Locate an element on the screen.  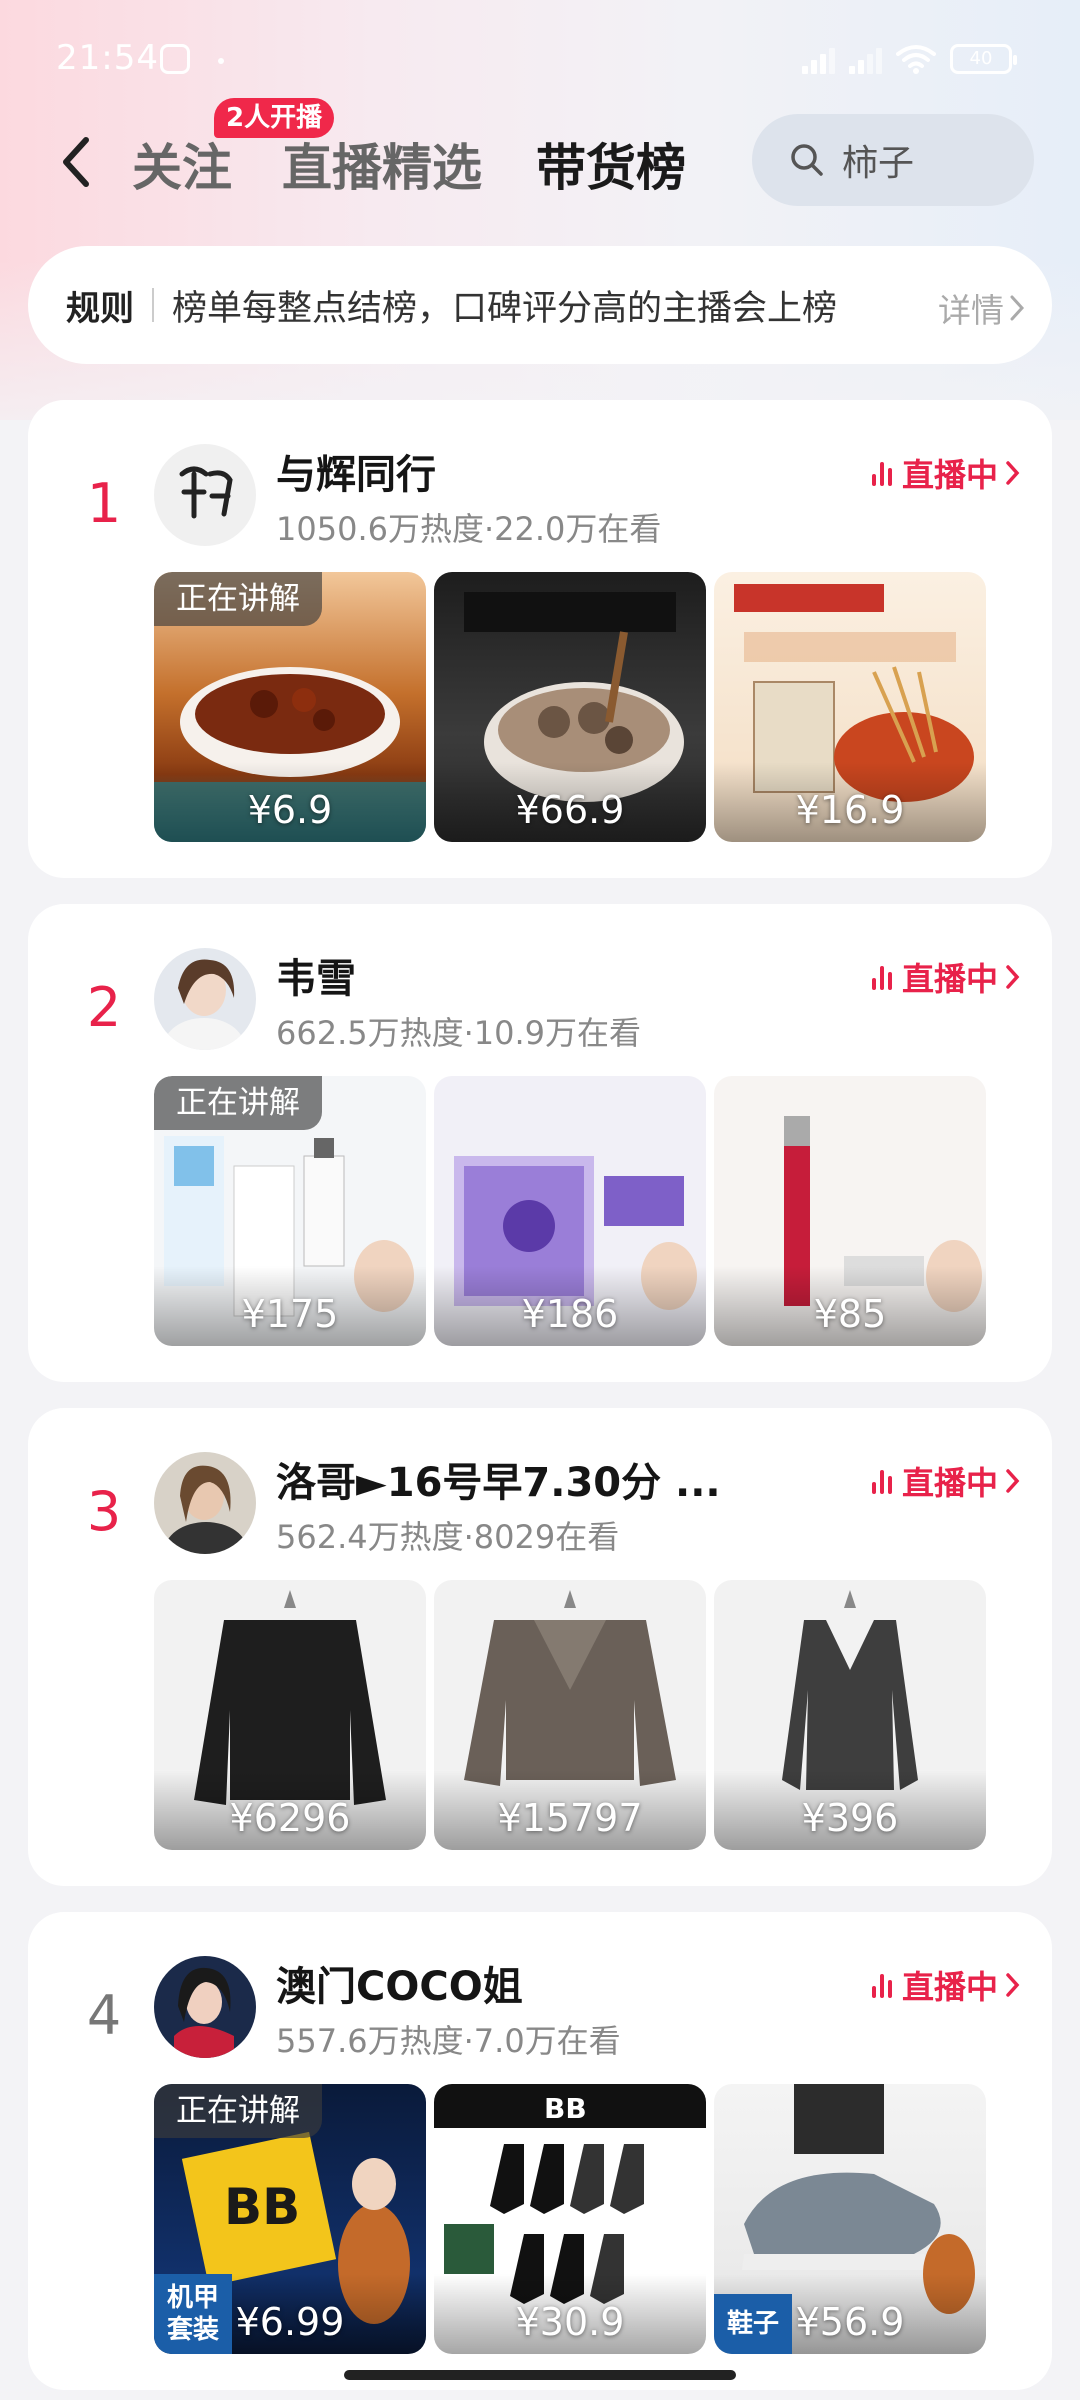
streamer-stats: 662.5万热度·10.9万在看 is located at coordinates (459, 1033).